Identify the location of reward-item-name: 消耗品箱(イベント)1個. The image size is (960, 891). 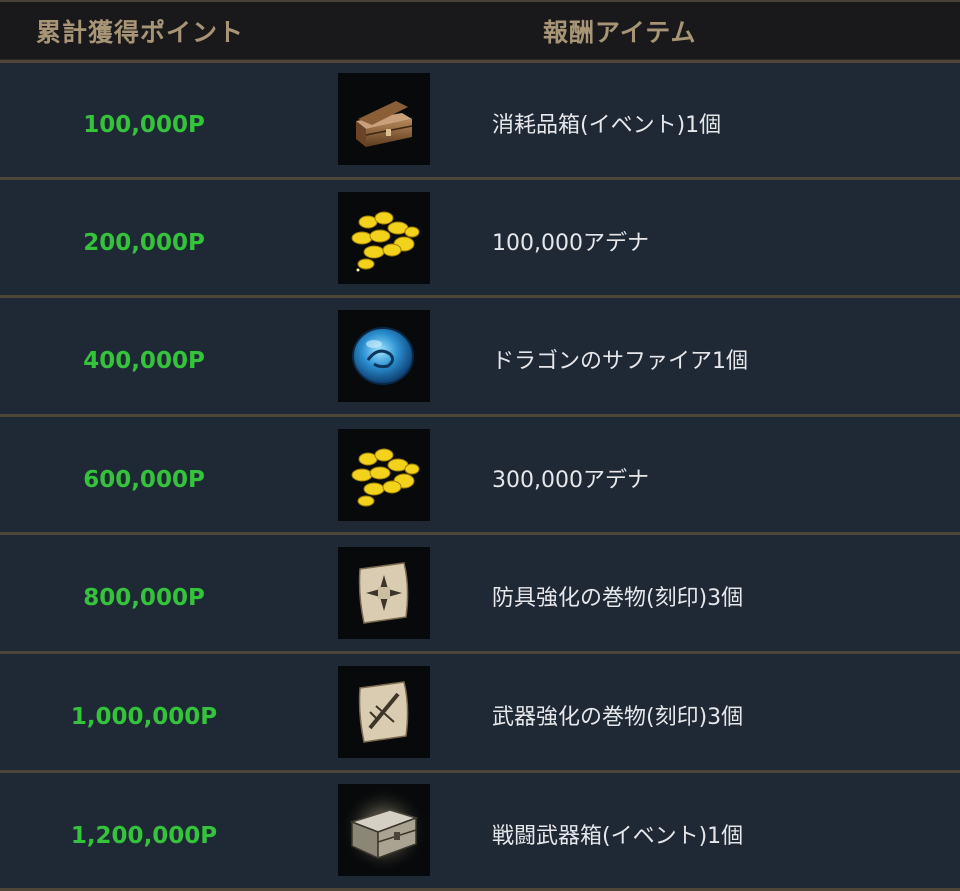
(607, 125).